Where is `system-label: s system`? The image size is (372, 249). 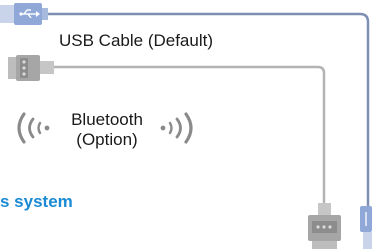 system-label: s system is located at coordinates (36, 201).